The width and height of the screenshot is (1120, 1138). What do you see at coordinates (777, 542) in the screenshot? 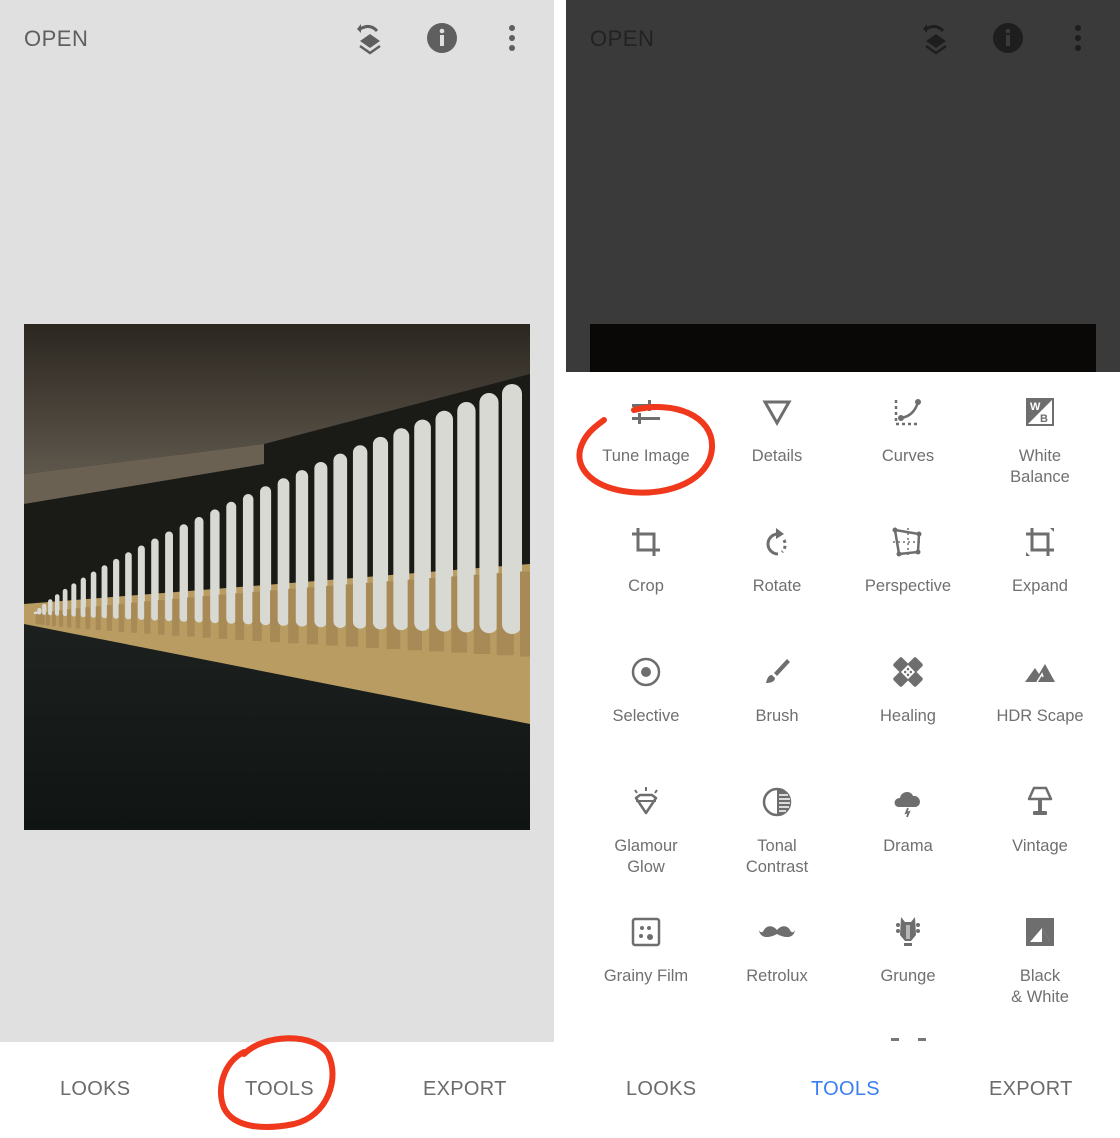
I see `rotate-icon` at bounding box center [777, 542].